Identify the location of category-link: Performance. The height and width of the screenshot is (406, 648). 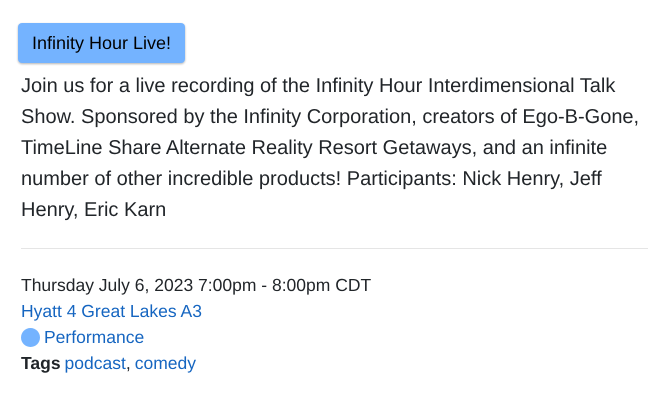
(94, 337).